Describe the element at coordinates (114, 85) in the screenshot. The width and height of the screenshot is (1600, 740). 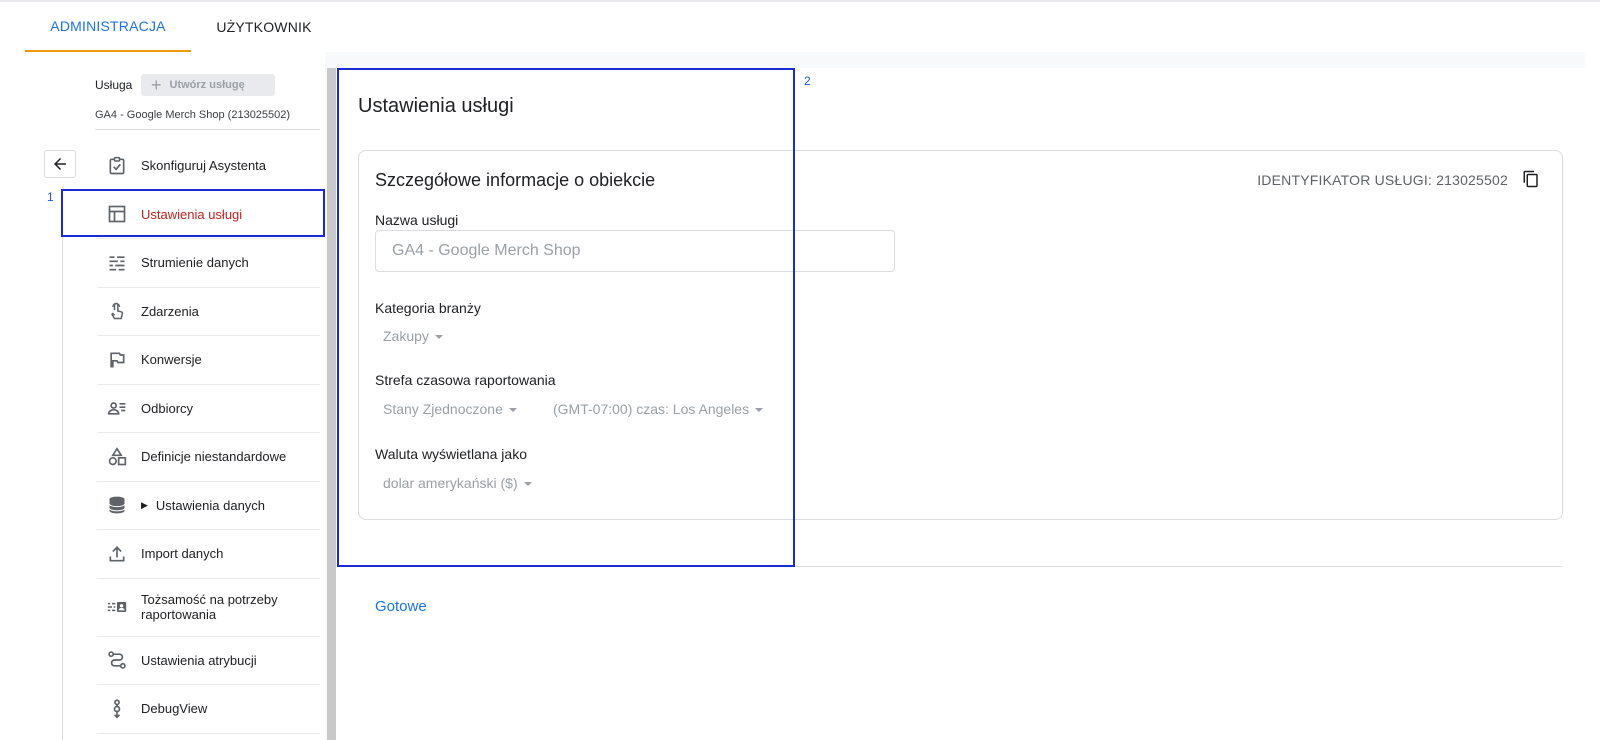
I see `property-label: Usługa` at that location.